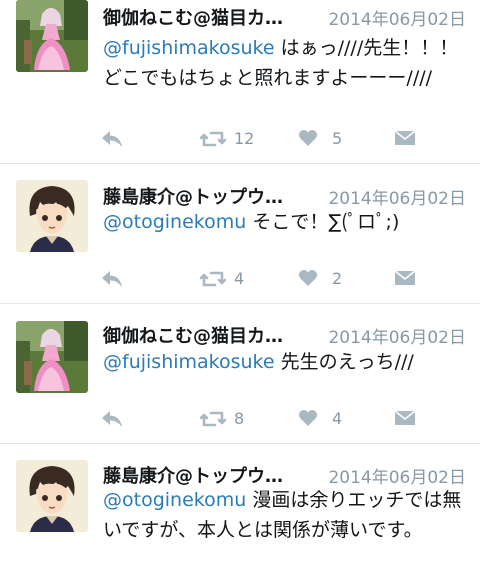  What do you see at coordinates (323, 420) in the screenshot?
I see `like-button: 4` at bounding box center [323, 420].